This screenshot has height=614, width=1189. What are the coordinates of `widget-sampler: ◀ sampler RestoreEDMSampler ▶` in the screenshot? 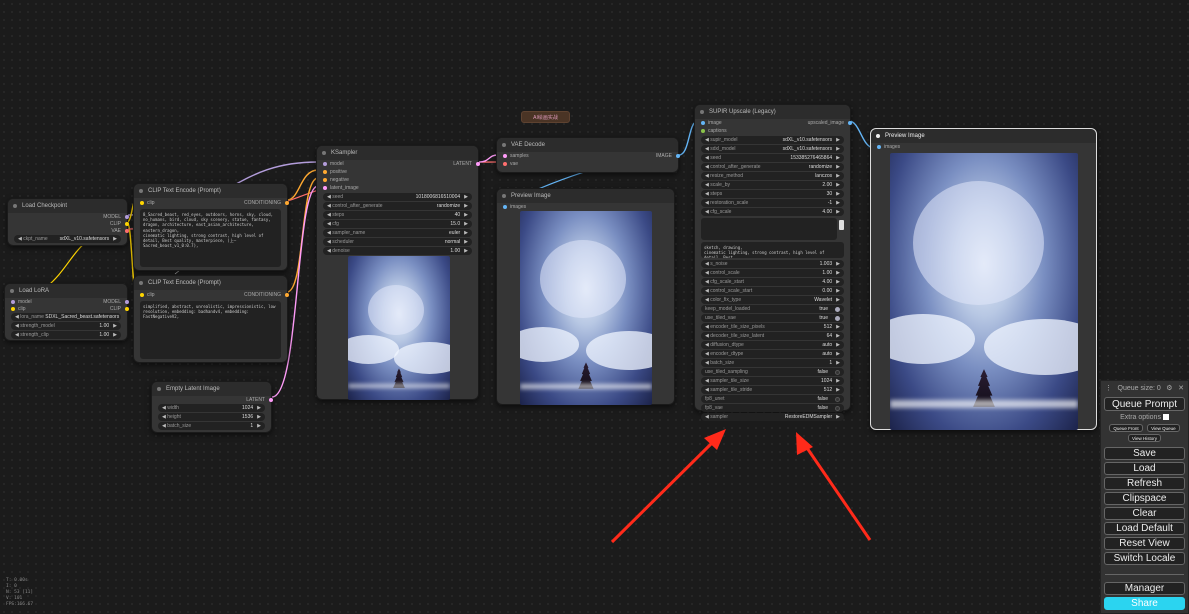 It's located at (772, 417).